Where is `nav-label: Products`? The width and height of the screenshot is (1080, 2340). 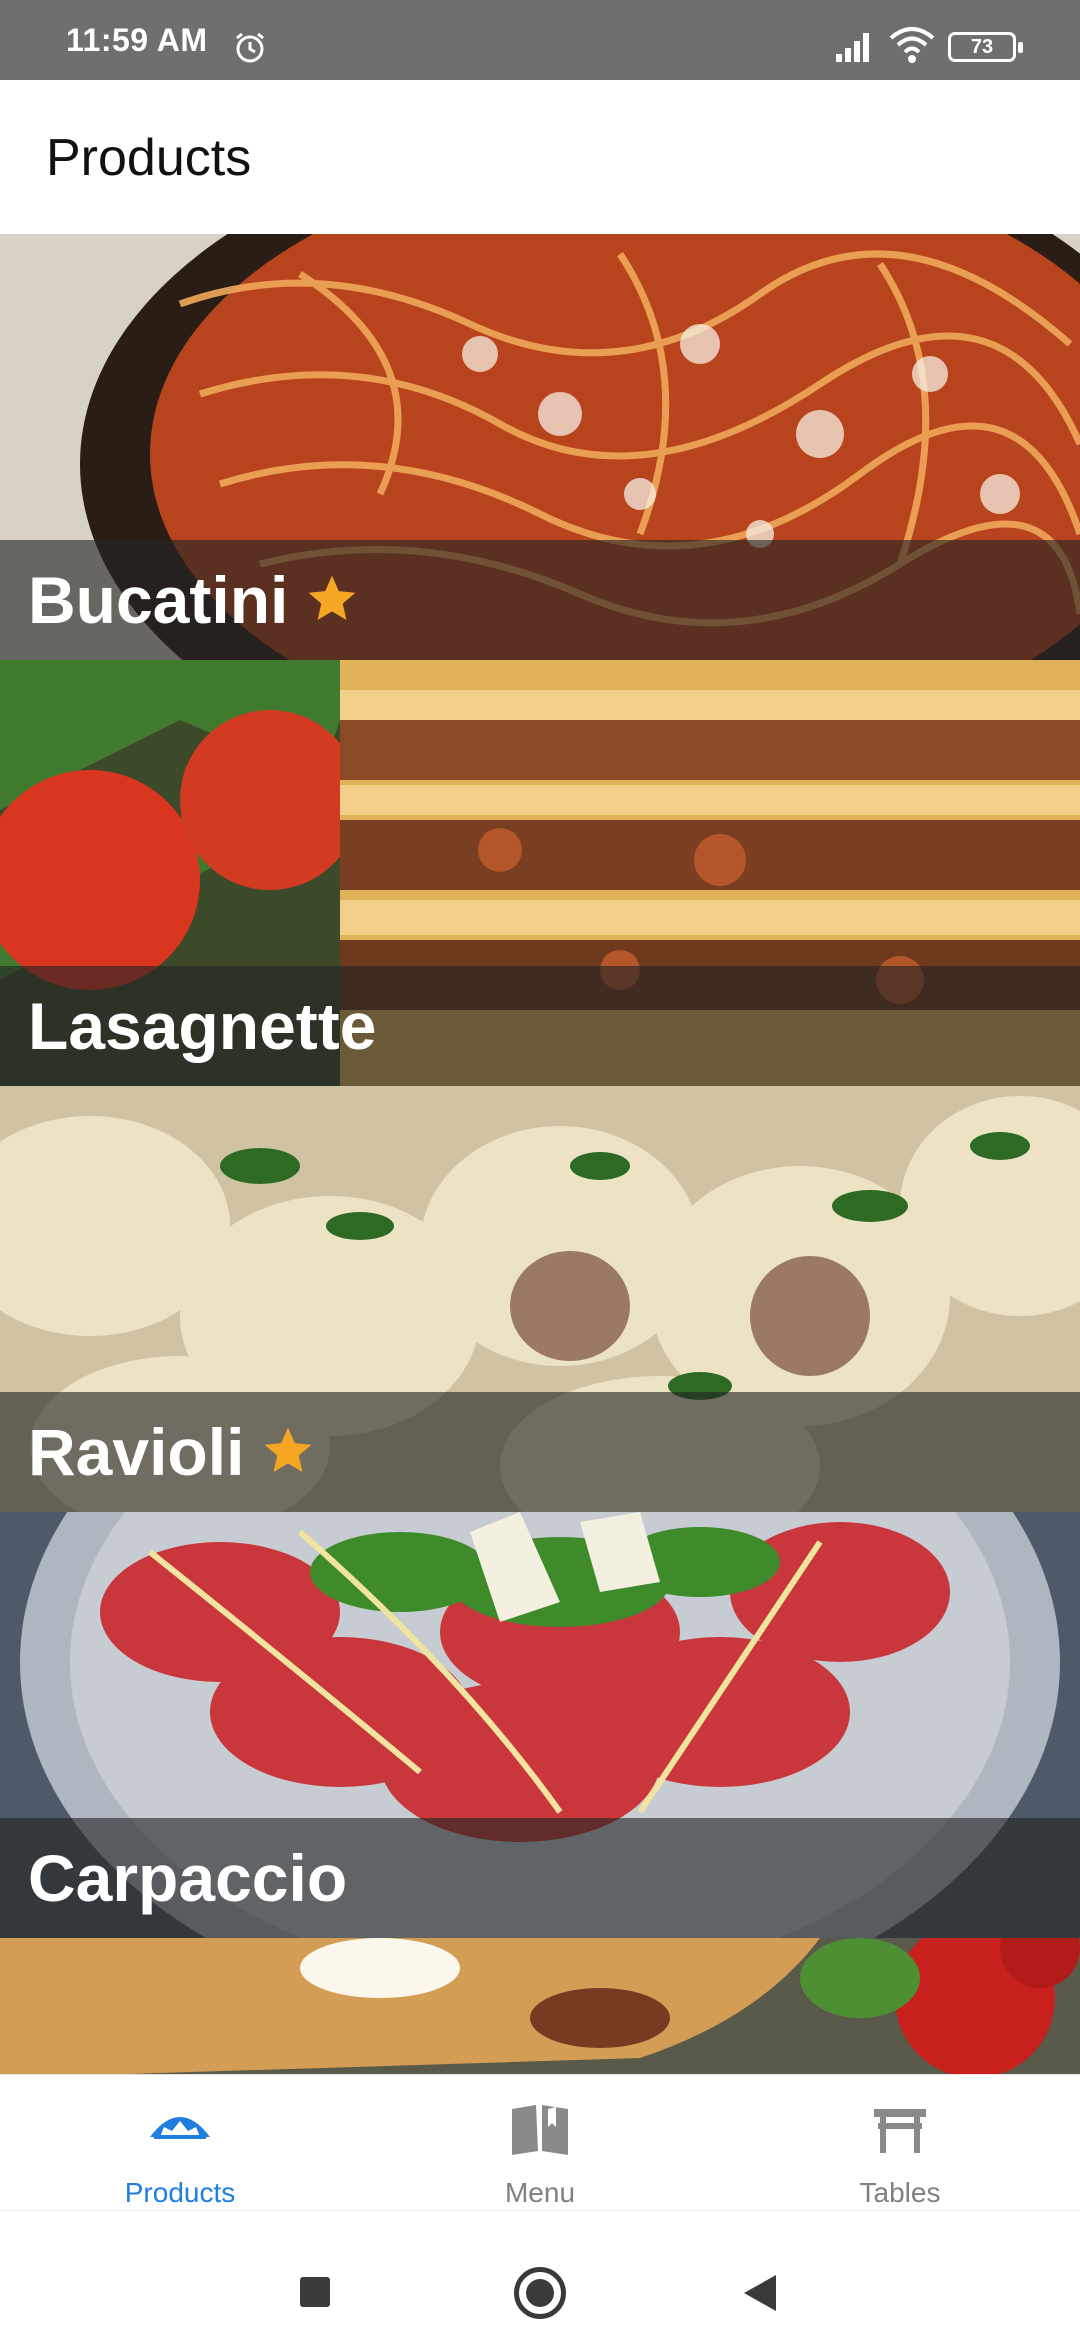
nav-label: Products is located at coordinates (180, 2192).